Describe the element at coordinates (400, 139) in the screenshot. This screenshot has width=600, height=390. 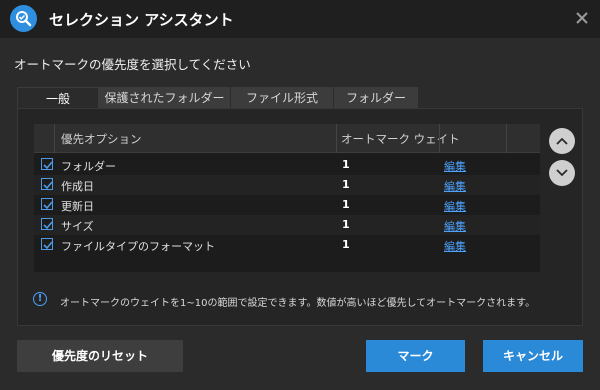
I see `header-automark-weight: オートマーク ウェイト` at that location.